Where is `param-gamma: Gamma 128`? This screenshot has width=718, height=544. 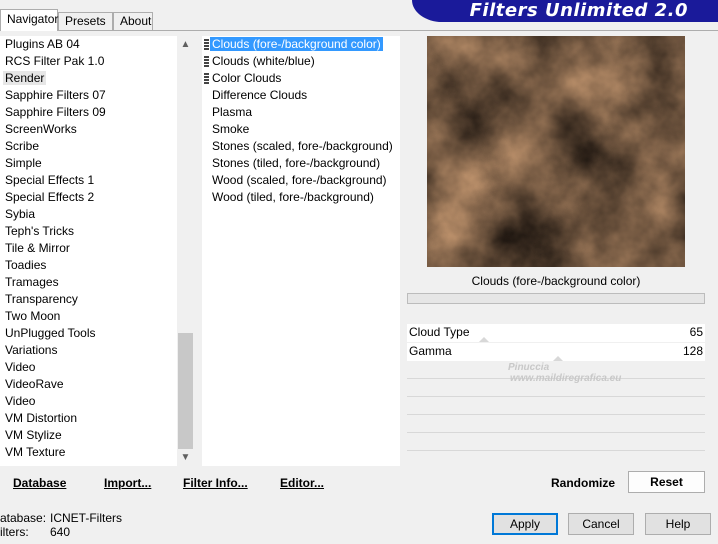
param-gamma: Gamma 128 is located at coordinates (556, 352).